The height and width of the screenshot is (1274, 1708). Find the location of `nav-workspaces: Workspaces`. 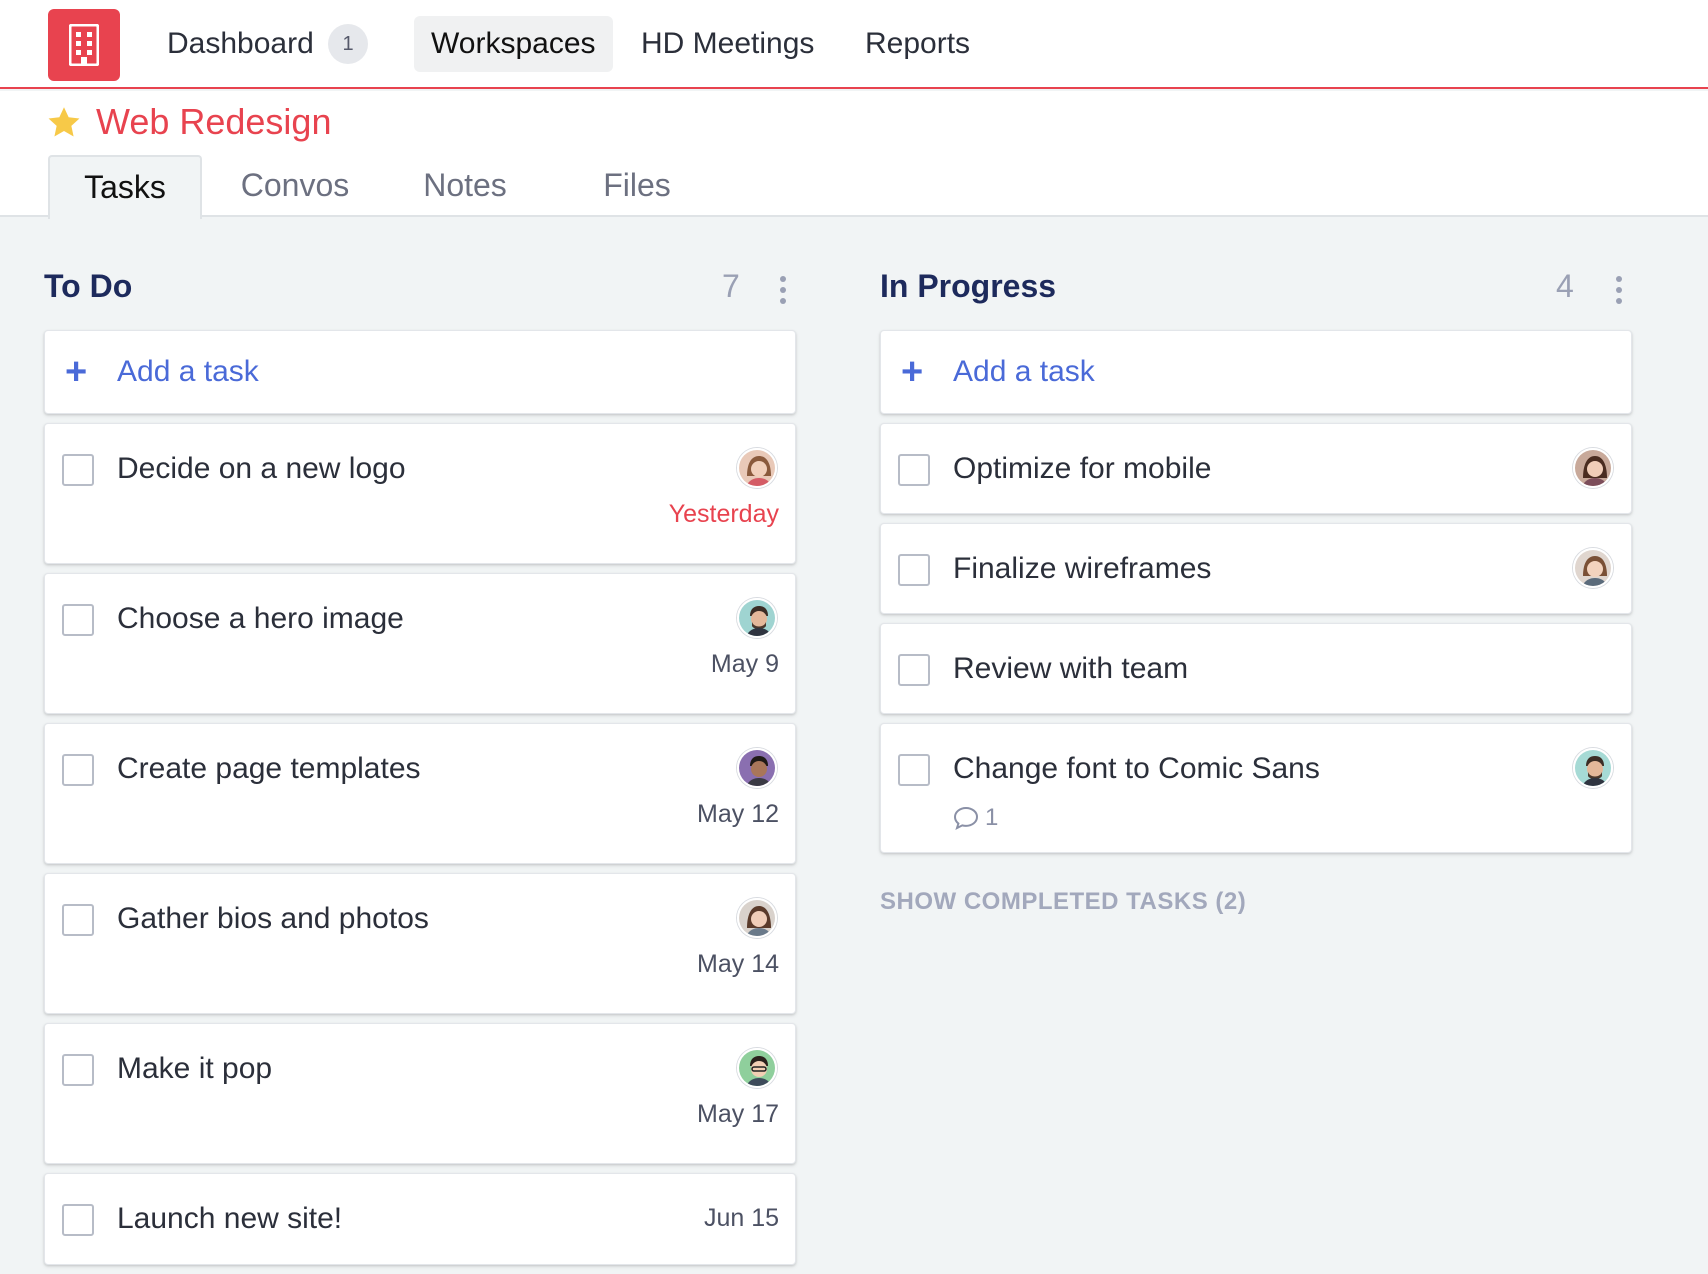

nav-workspaces: Workspaces is located at coordinates (513, 44).